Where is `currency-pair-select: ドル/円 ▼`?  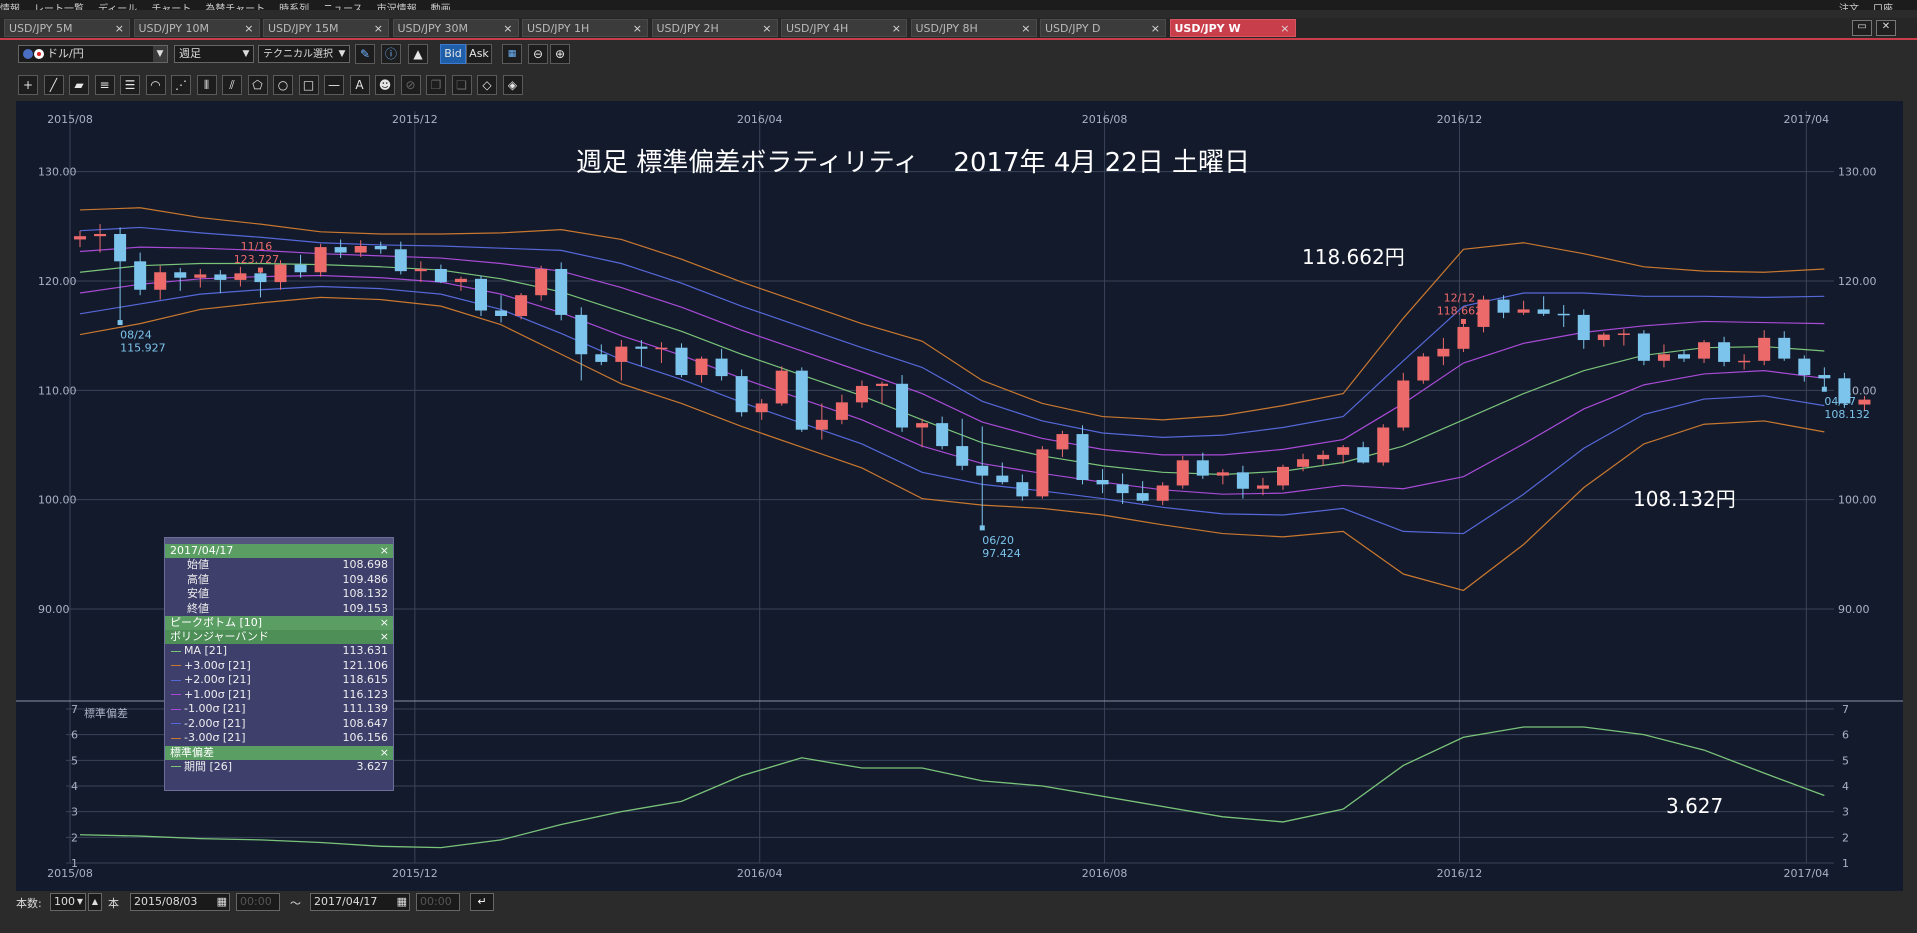
currency-pair-select: ドル/円 ▼ is located at coordinates (93, 54).